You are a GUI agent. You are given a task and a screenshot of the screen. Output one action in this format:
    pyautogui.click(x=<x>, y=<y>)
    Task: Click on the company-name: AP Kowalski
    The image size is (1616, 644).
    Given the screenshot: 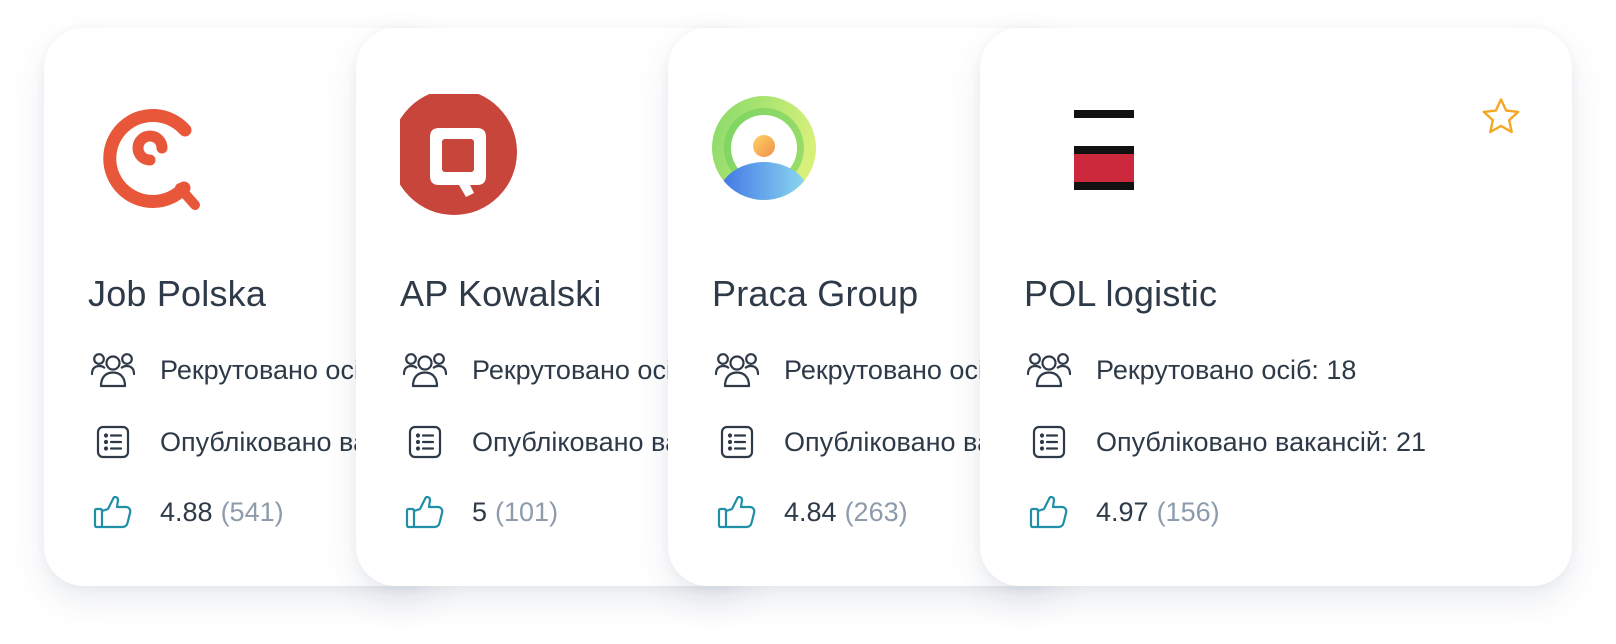 What is the action you would take?
    pyautogui.click(x=501, y=294)
    